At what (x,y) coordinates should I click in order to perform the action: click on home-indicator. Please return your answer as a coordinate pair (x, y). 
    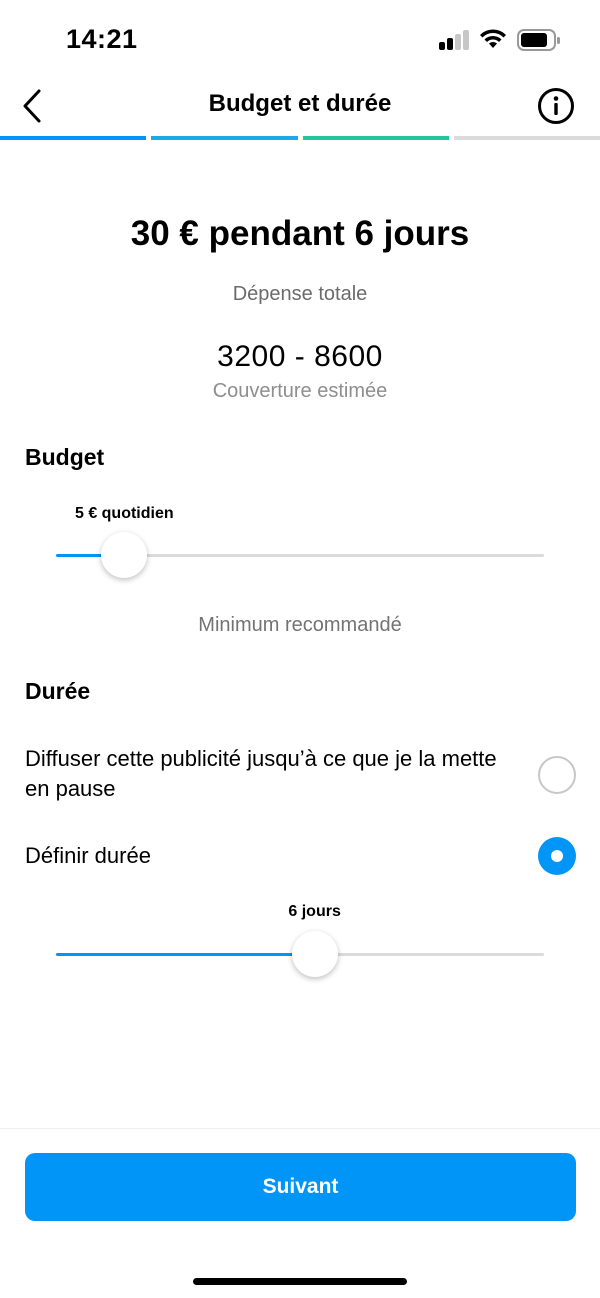
    Looking at the image, I should click on (300, 1281).